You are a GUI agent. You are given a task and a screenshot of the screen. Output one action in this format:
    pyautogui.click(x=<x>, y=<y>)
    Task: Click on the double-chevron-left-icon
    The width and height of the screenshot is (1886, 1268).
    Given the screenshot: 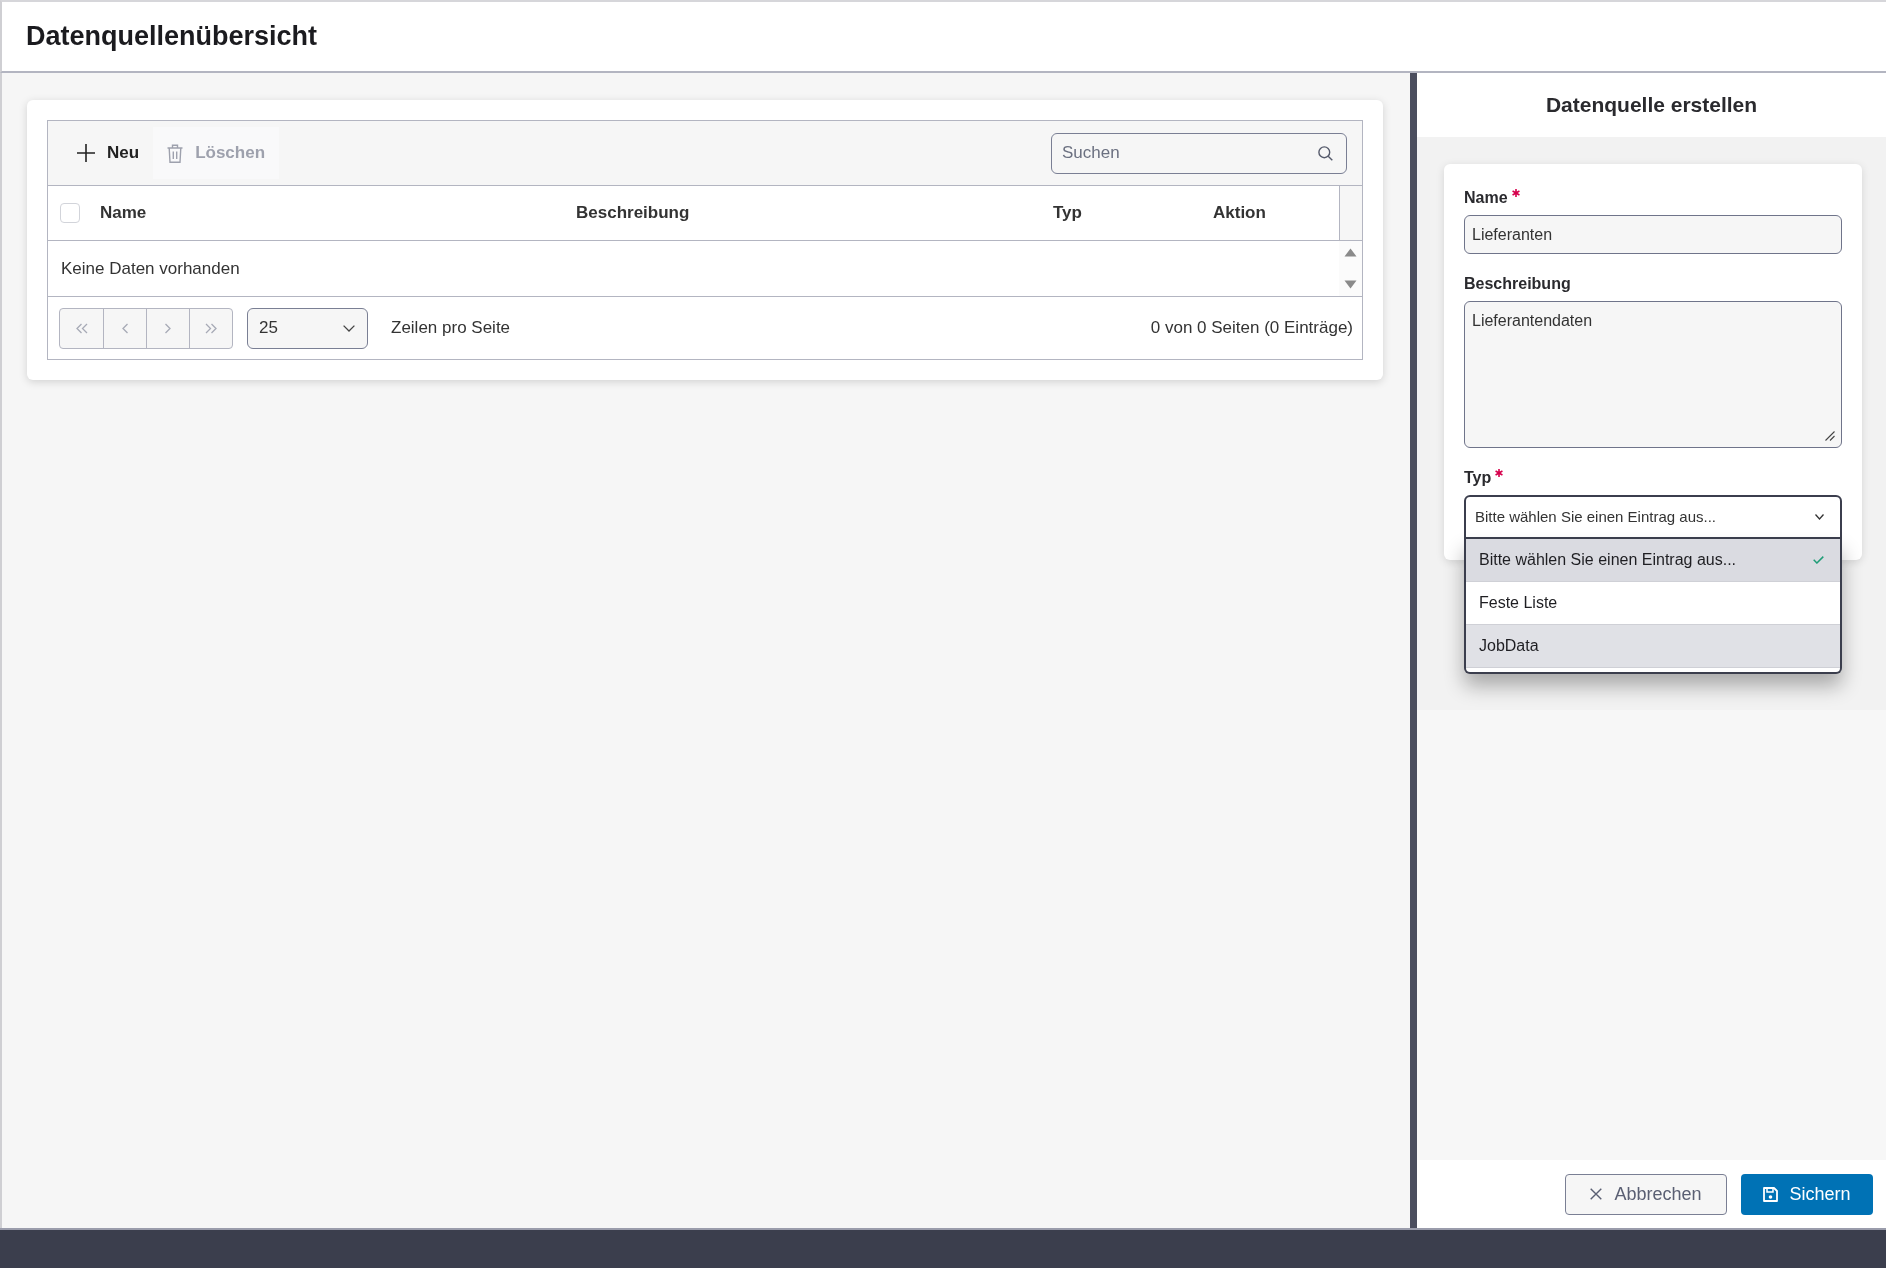 What is the action you would take?
    pyautogui.click(x=81, y=328)
    